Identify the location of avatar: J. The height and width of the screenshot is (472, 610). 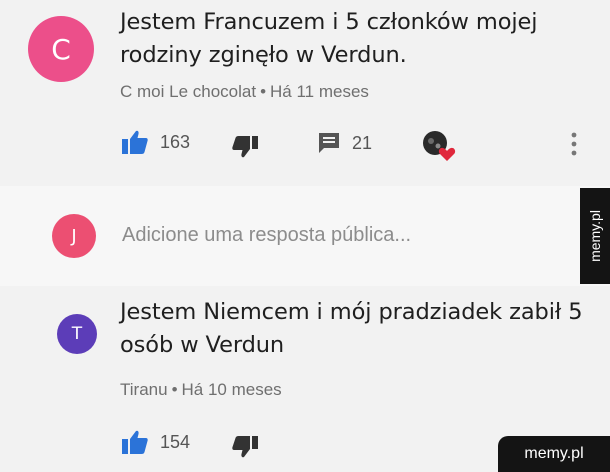
(74, 236).